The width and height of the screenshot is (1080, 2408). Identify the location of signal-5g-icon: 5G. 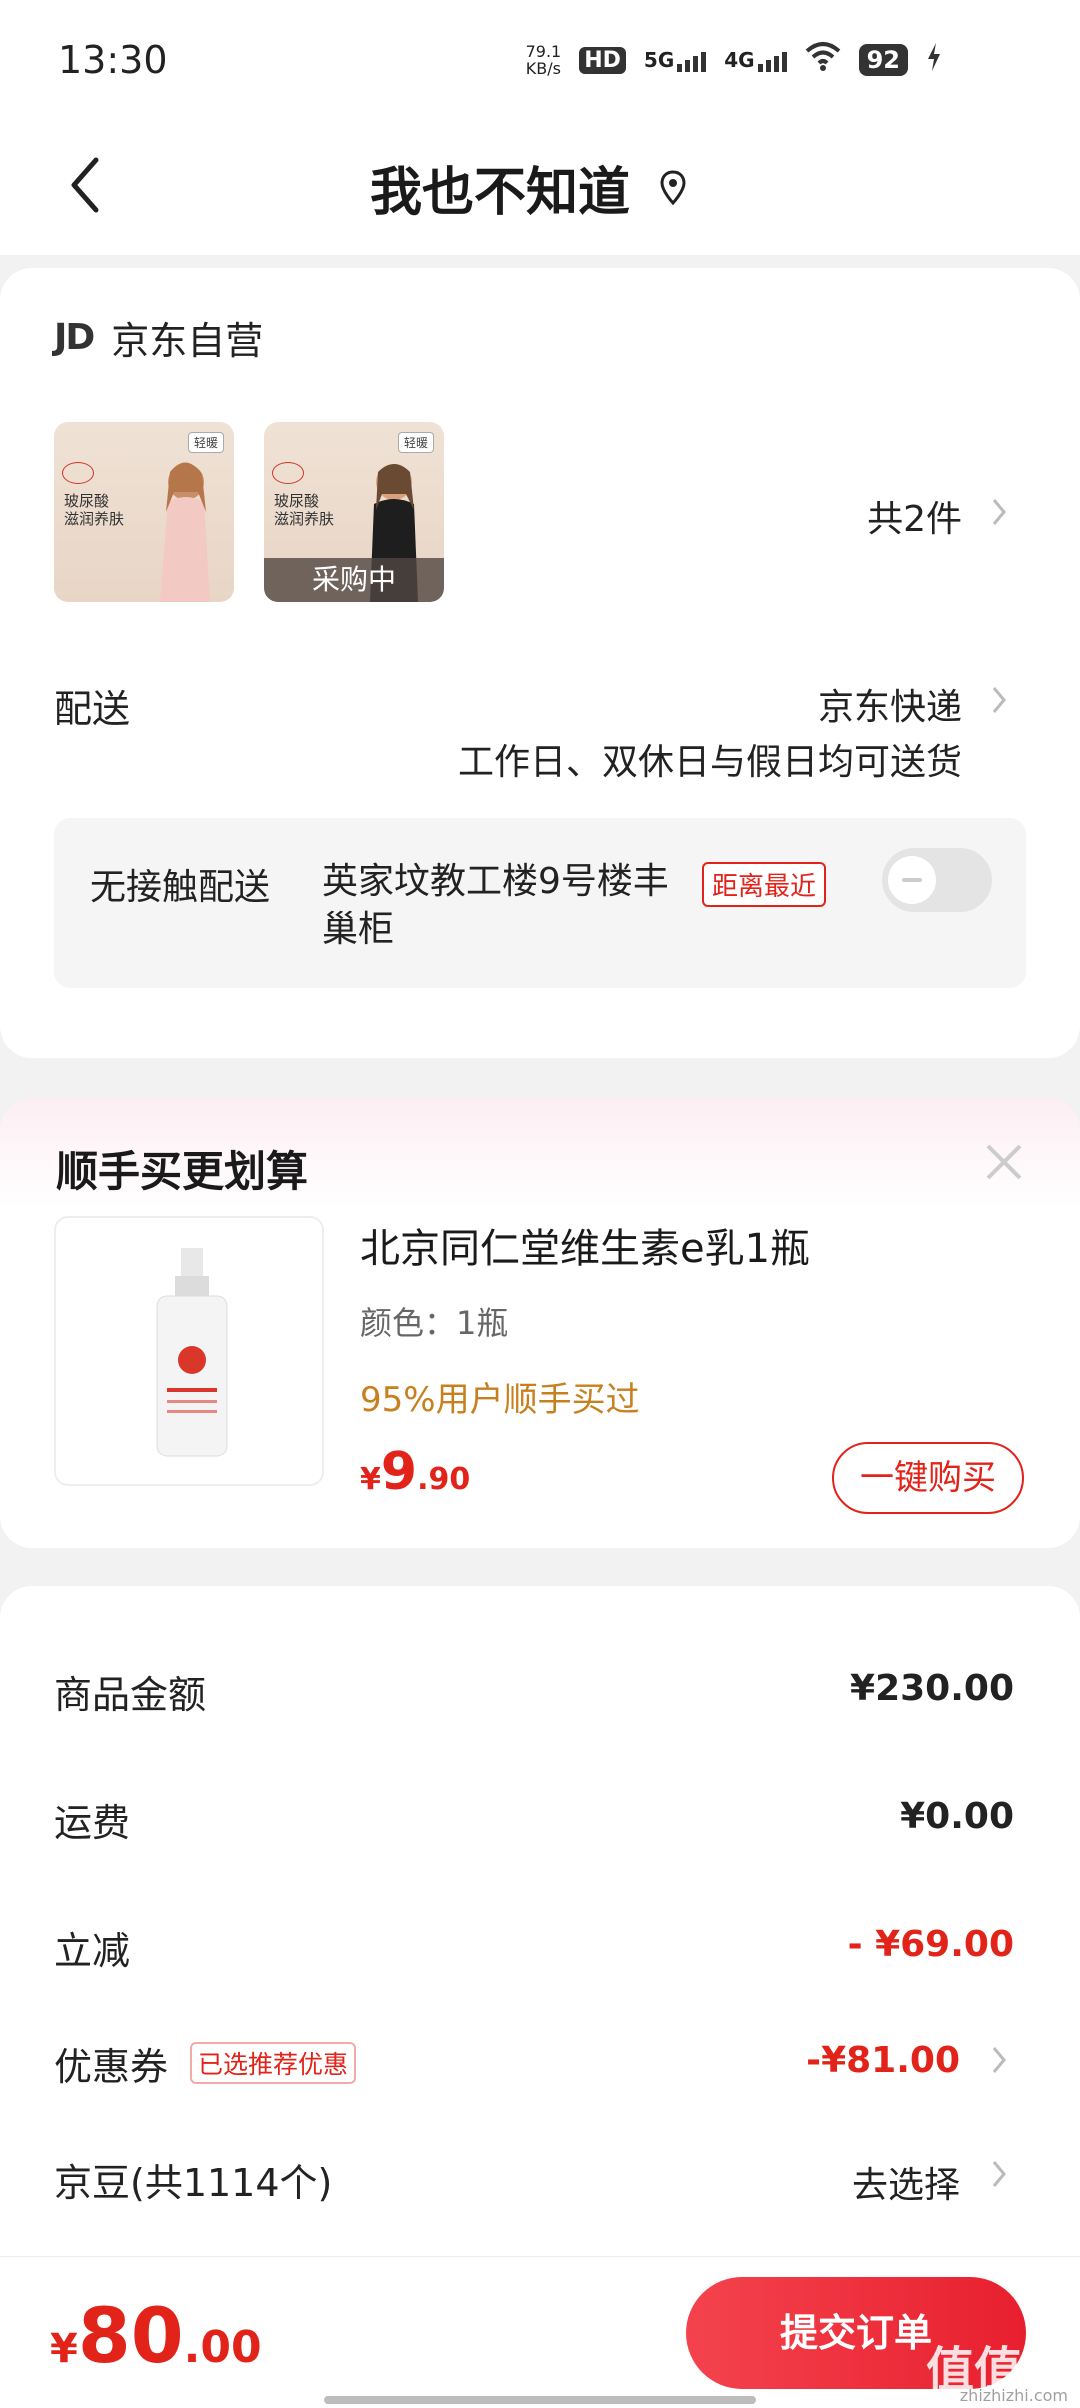
(675, 60).